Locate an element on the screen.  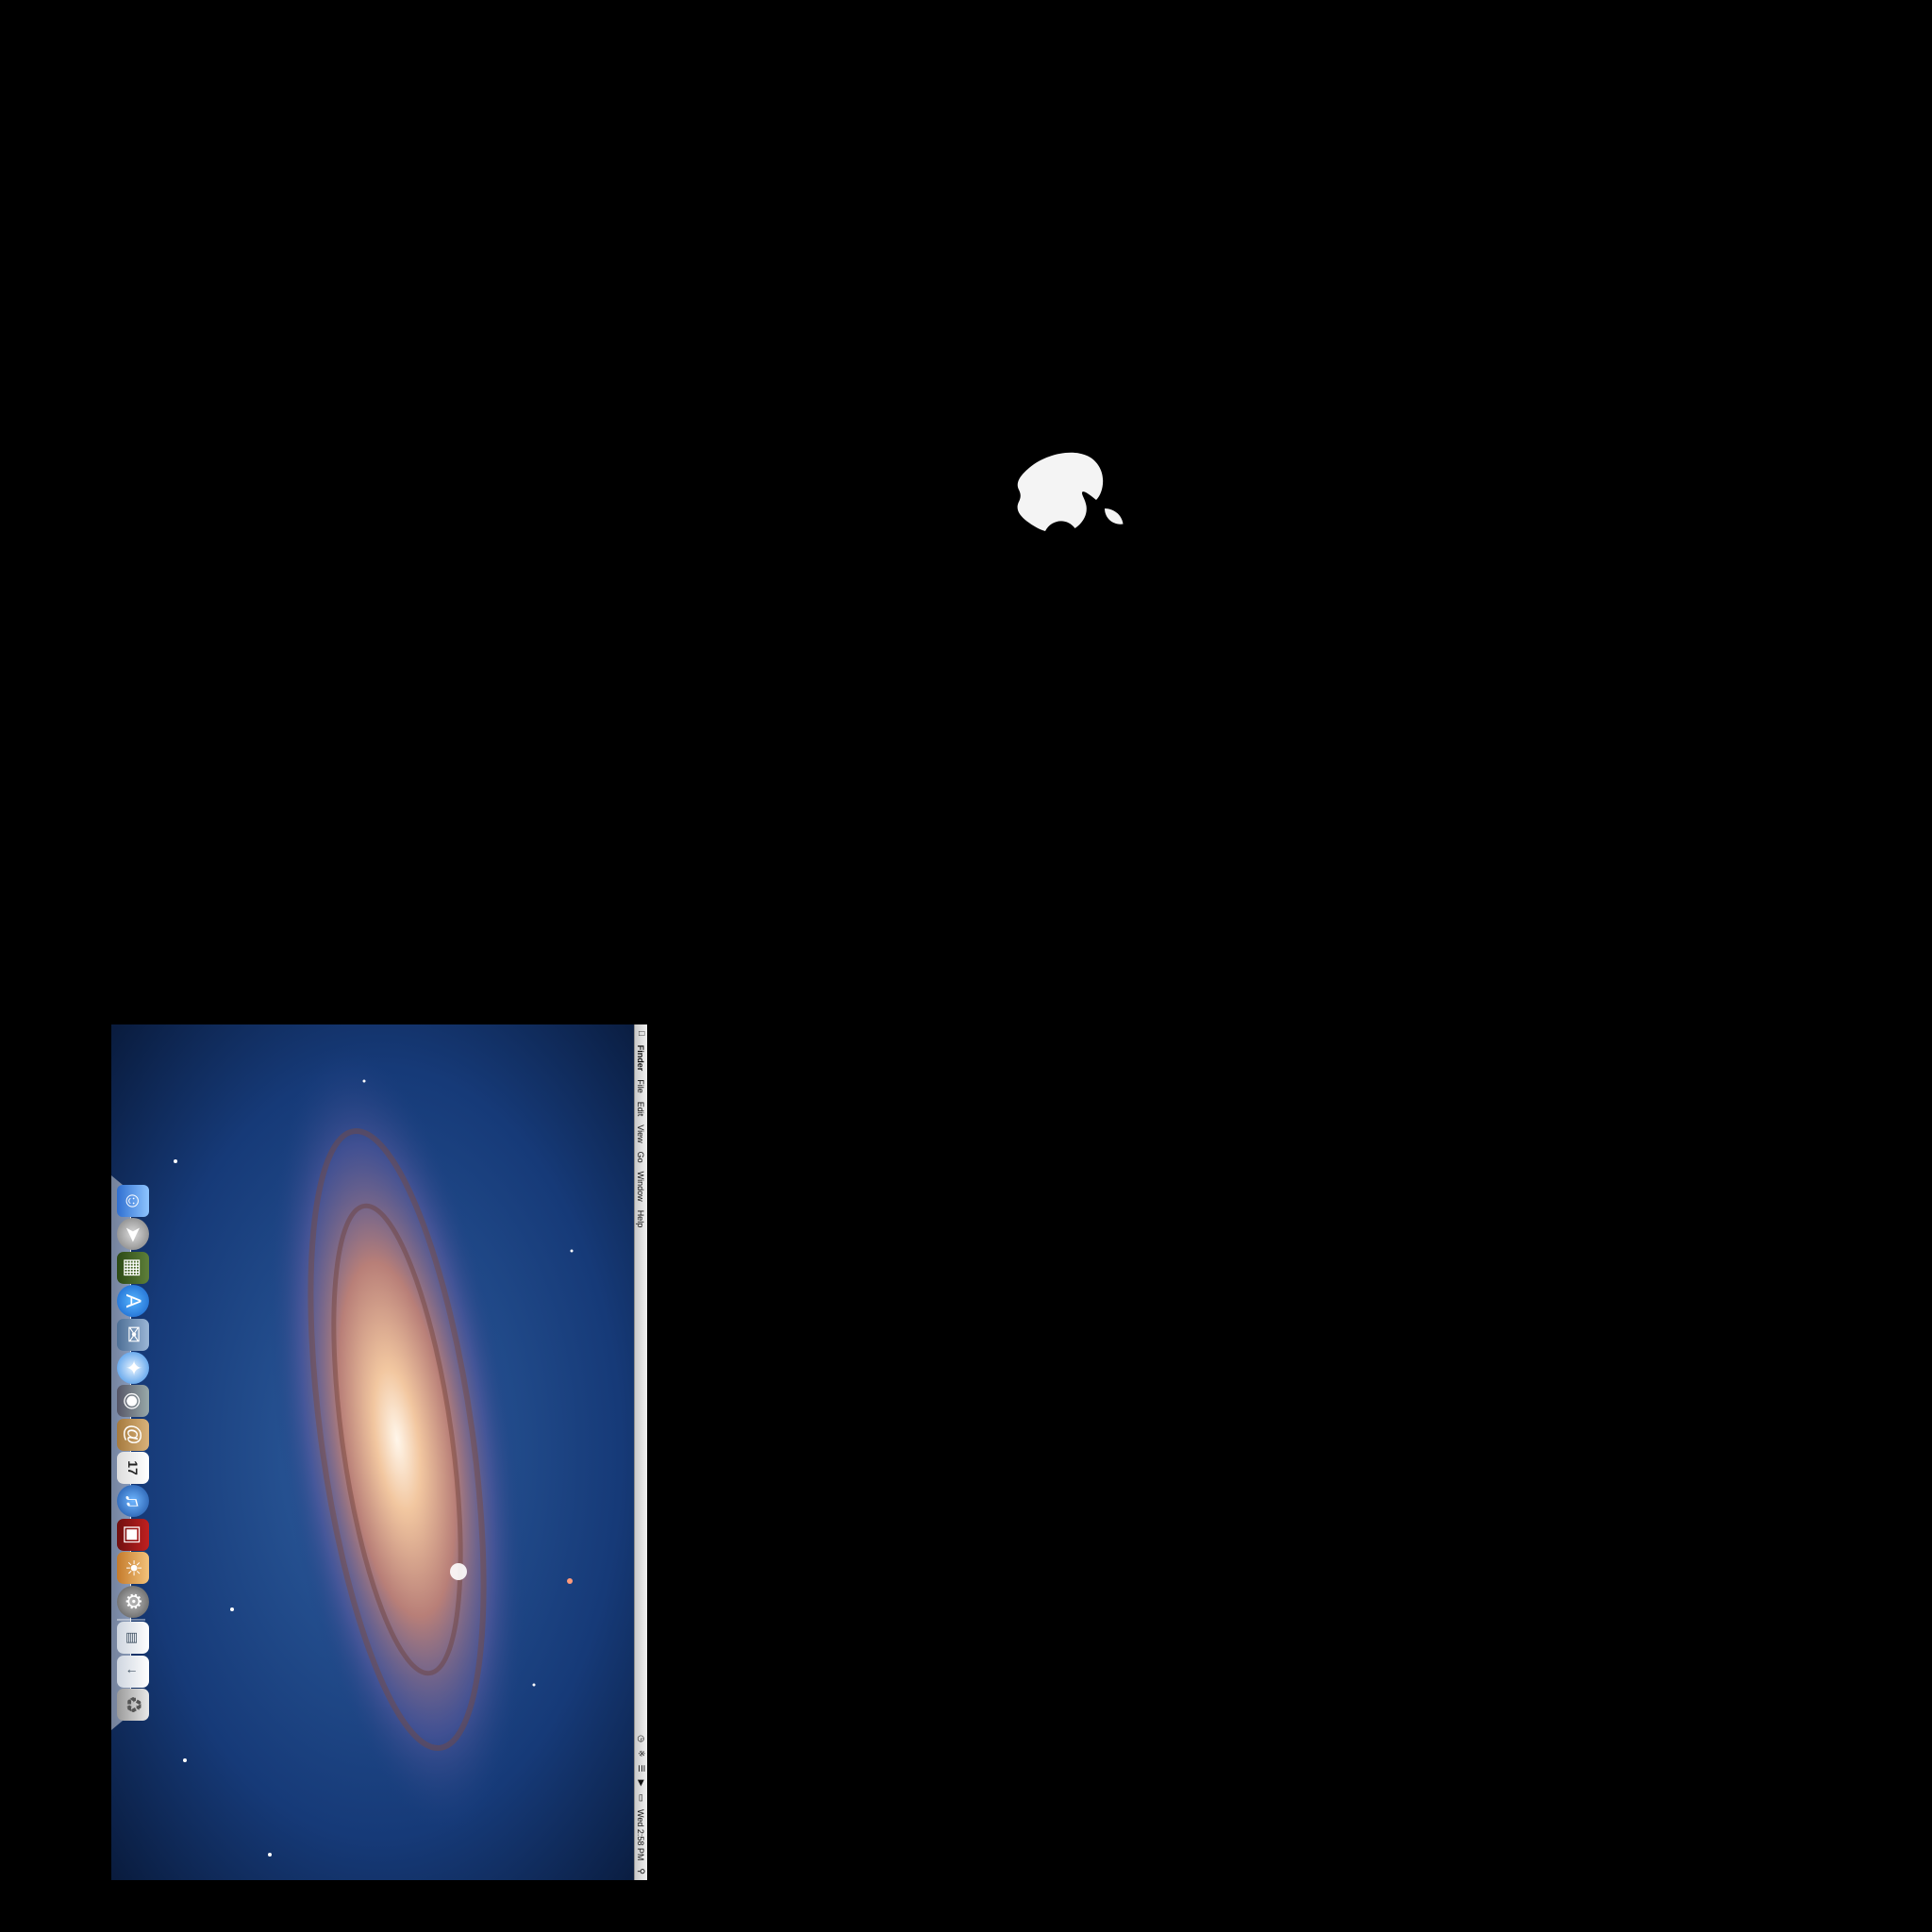
menu-edit: Edit is located at coordinates (642, 1109).